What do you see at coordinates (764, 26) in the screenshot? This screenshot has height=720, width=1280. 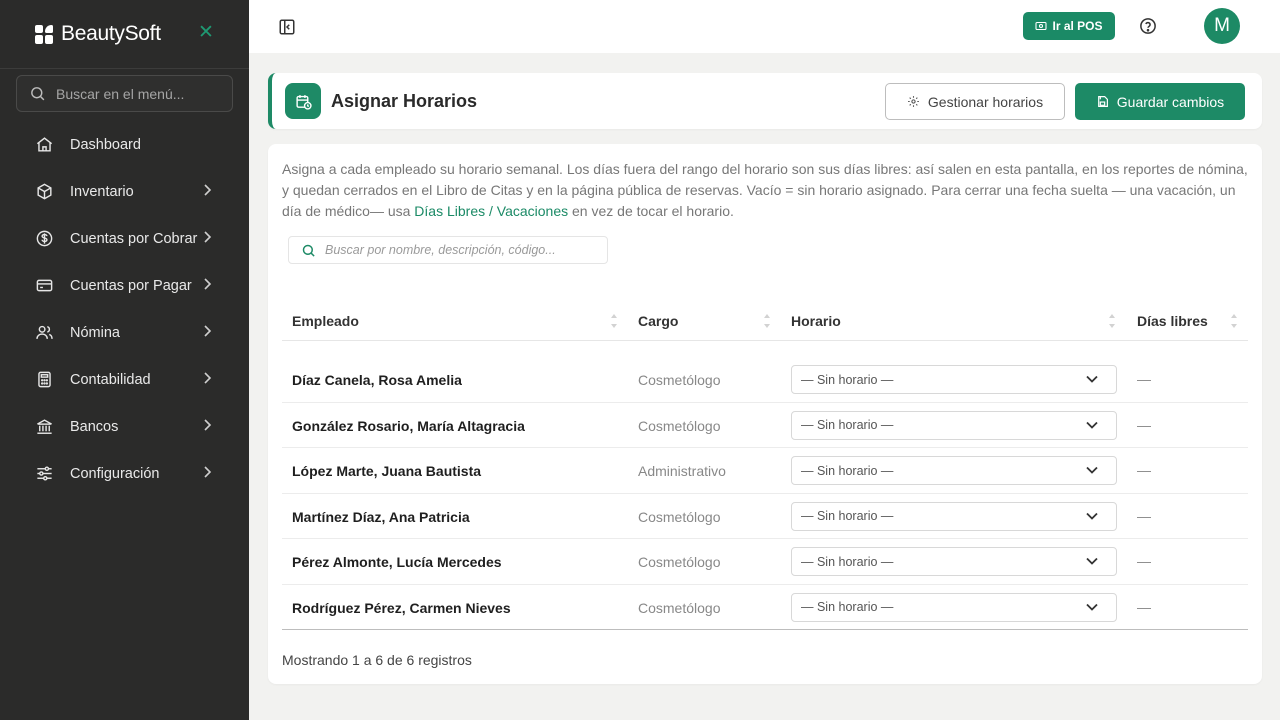 I see `topbar: Ir al POS M` at bounding box center [764, 26].